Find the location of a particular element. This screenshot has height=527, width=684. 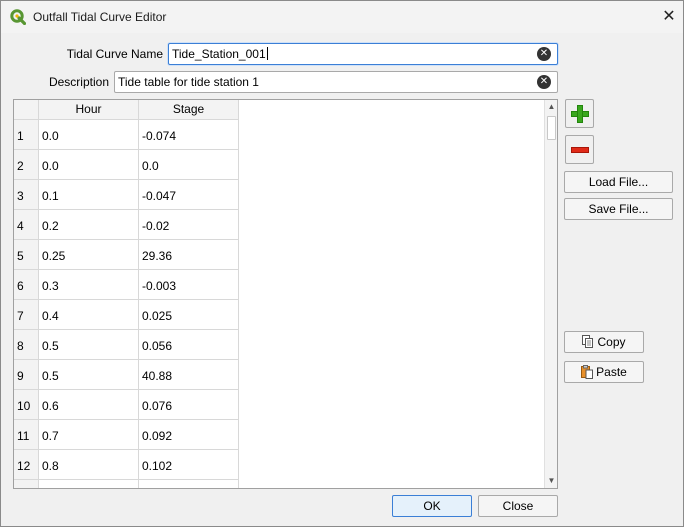

paste-icon is located at coordinates (587, 372).